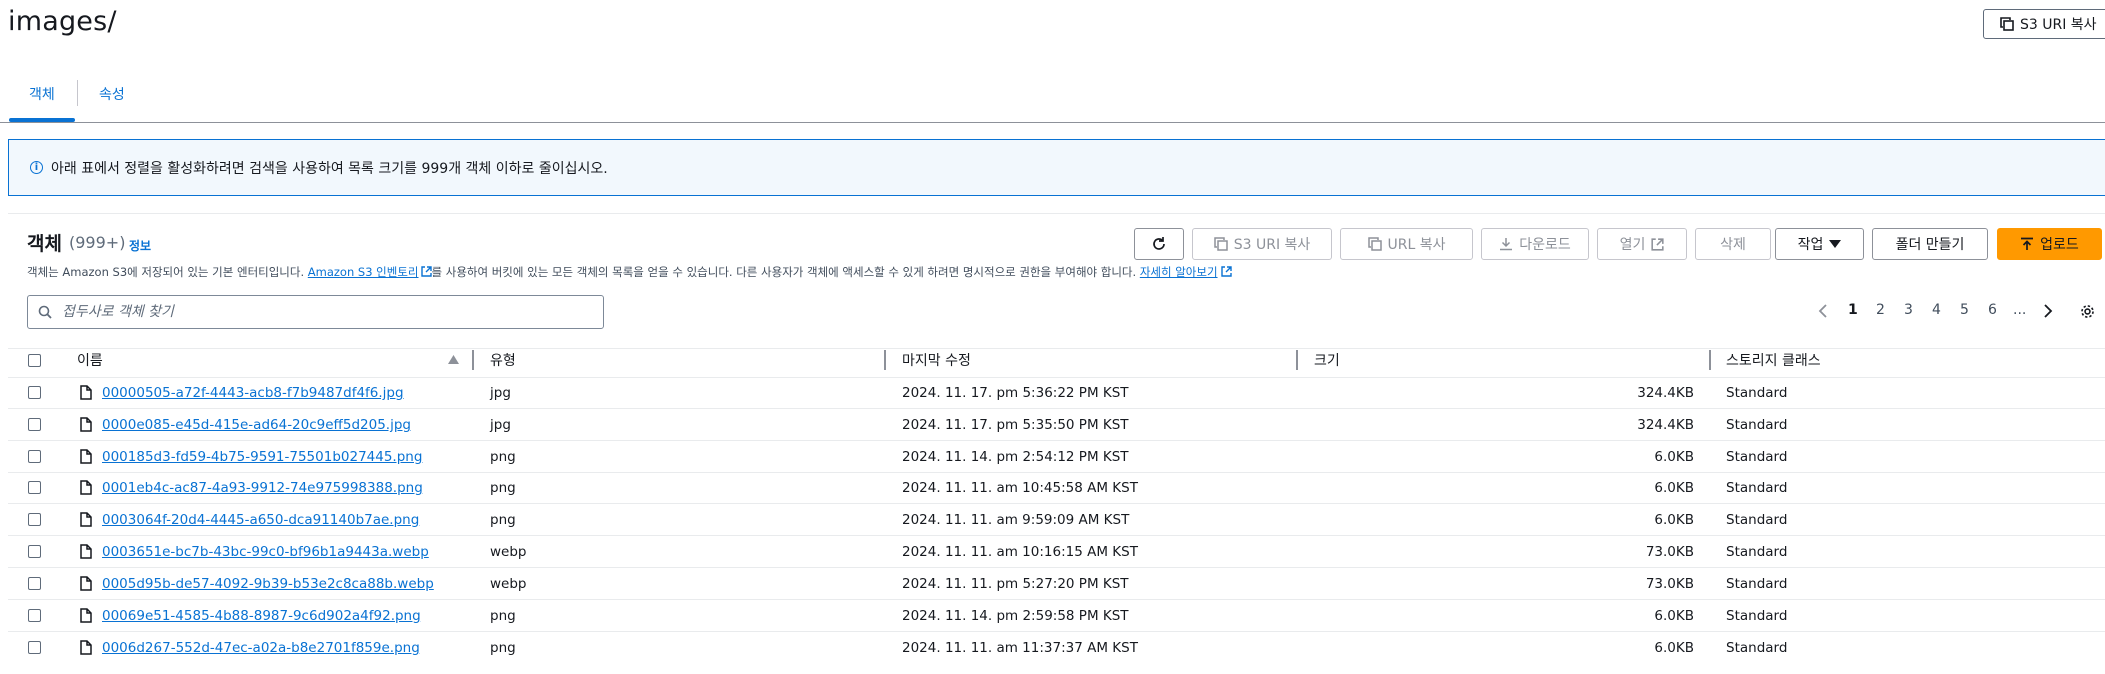 Image resolution: width=2105 pixels, height=674 pixels. I want to click on column-header-modified: 마지막 수정, so click(936, 360).